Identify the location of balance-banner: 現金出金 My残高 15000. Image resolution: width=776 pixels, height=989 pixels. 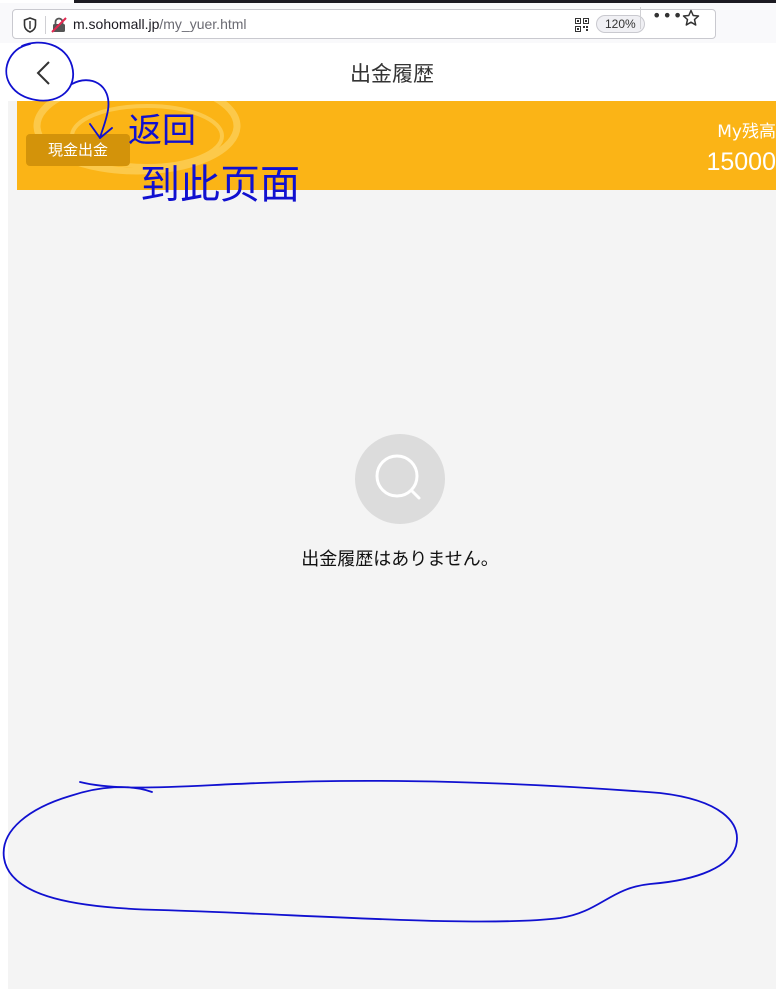
(396, 145).